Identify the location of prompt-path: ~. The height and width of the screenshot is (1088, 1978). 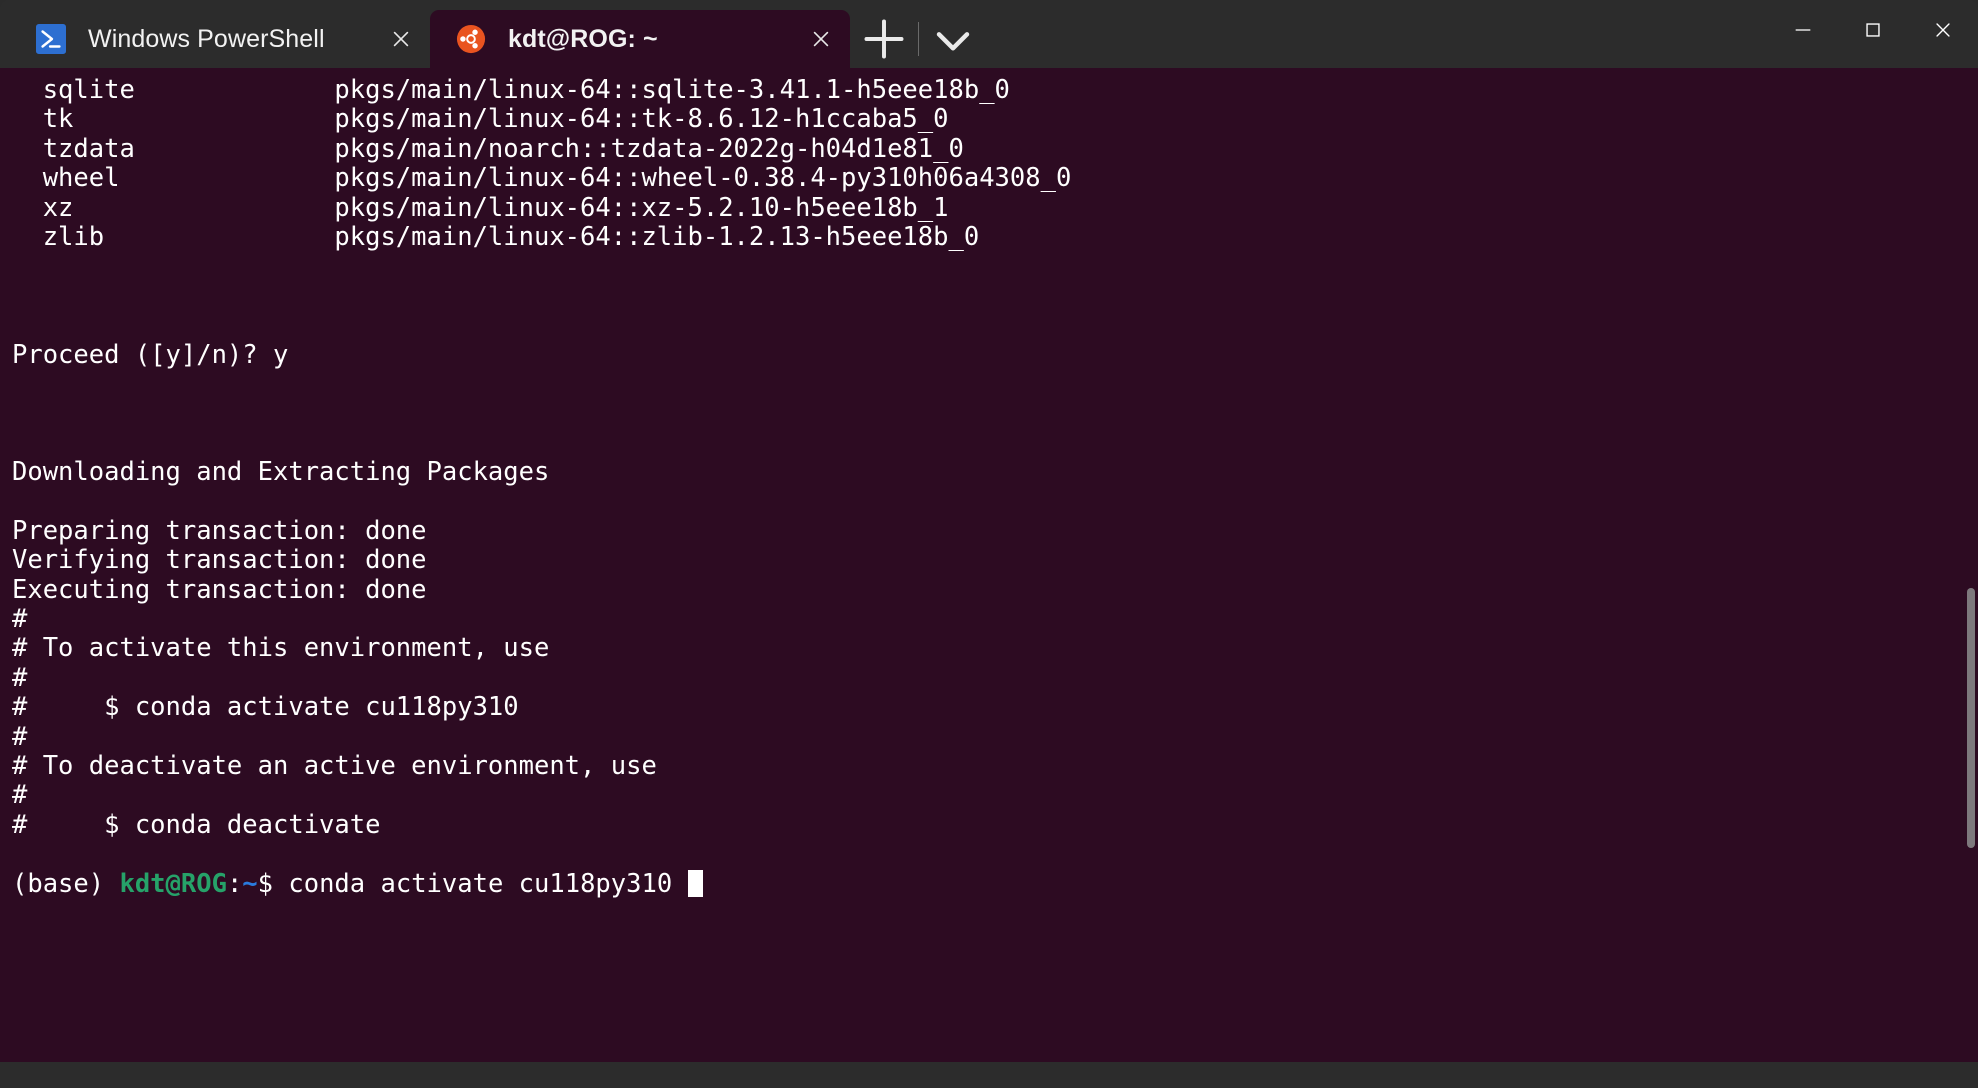
(250, 883).